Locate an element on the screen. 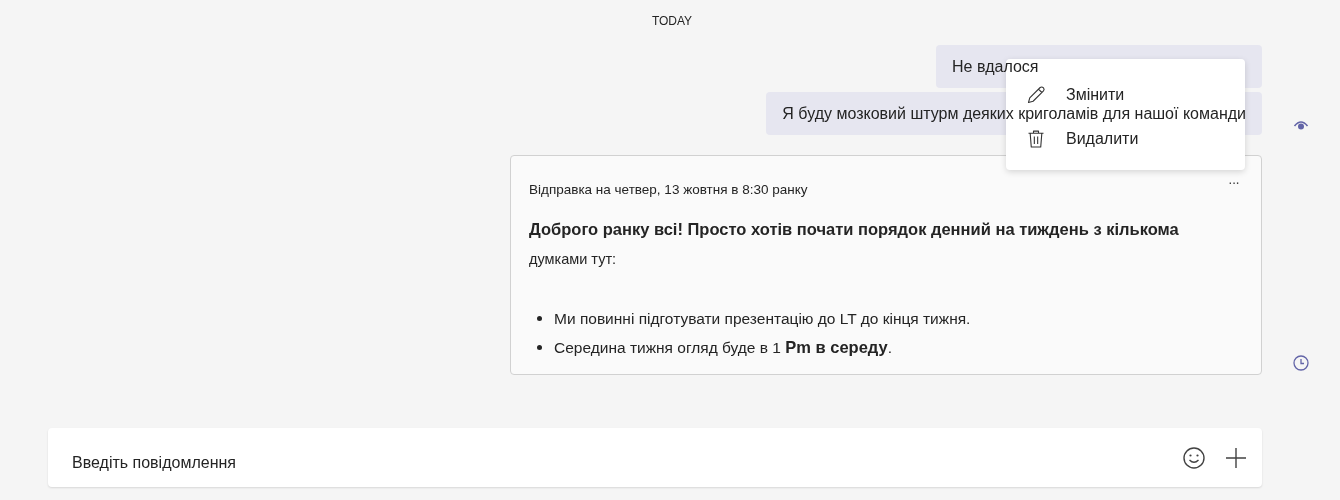  add-button is located at coordinates (1236, 457).